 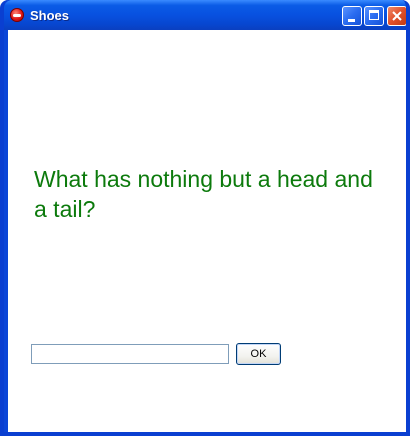 I want to click on maximize-icon, so click(x=374, y=15).